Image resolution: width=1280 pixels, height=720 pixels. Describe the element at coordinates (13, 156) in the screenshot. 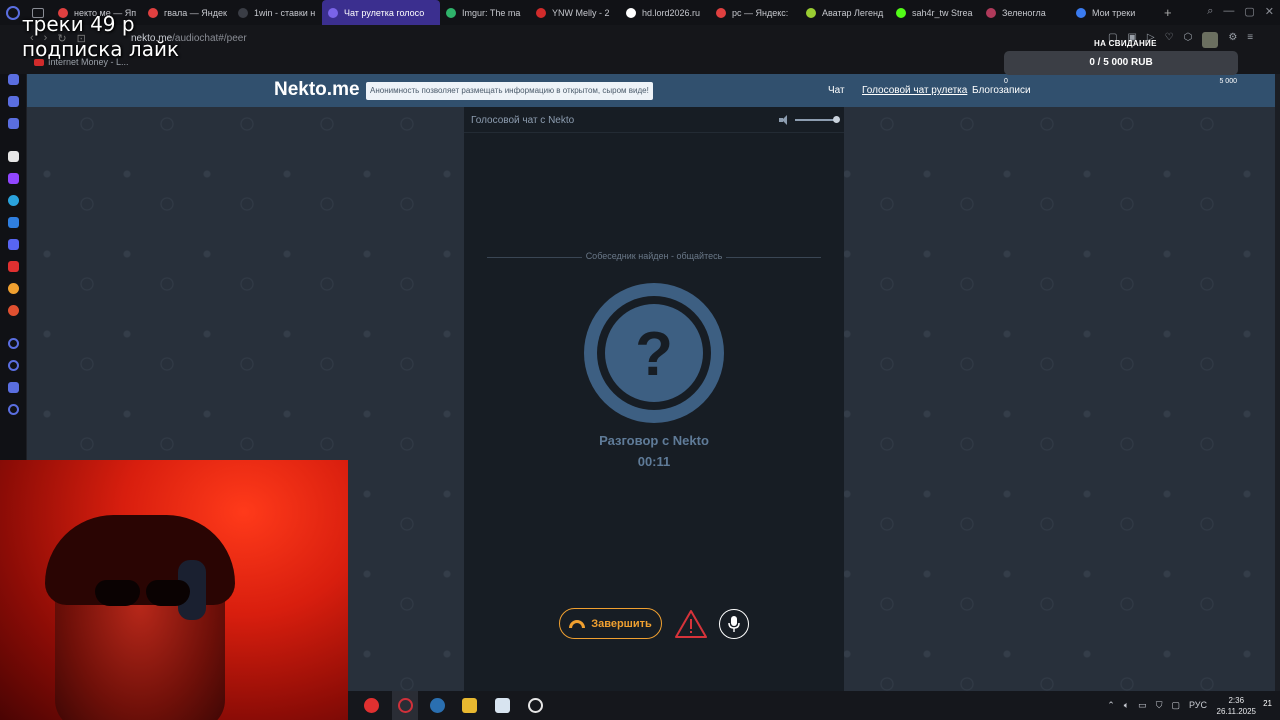

I see `aria-icon` at that location.